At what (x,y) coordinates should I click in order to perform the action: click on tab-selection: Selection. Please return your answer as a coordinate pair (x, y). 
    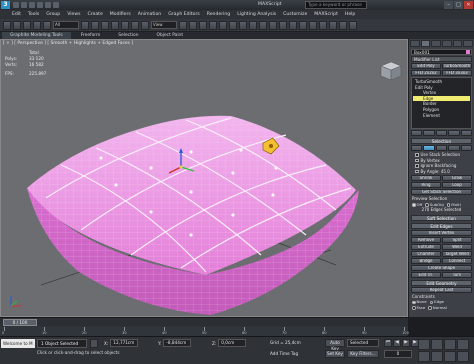
    Looking at the image, I should click on (128, 35).